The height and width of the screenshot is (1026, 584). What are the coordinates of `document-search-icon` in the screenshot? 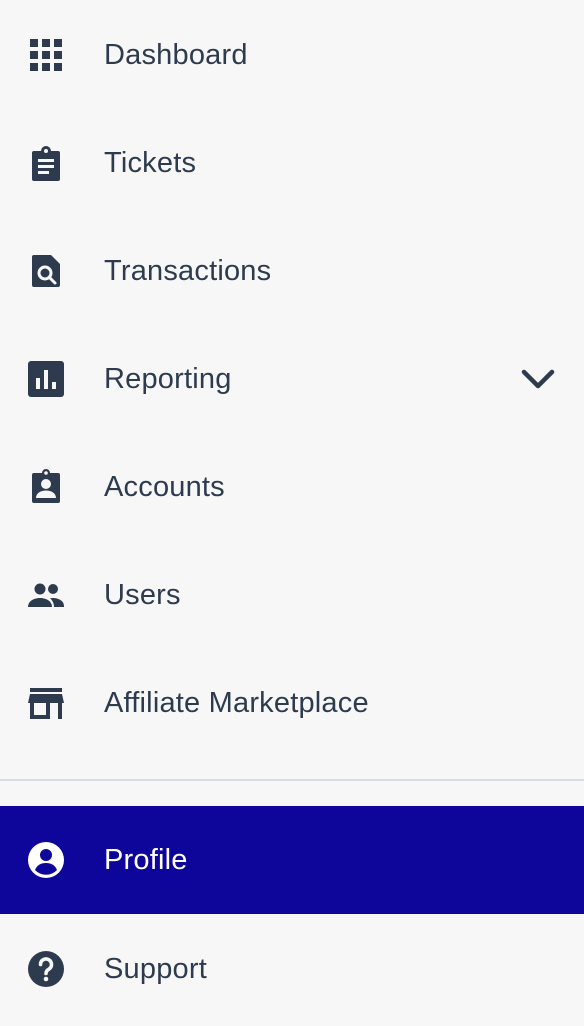 It's located at (46, 271).